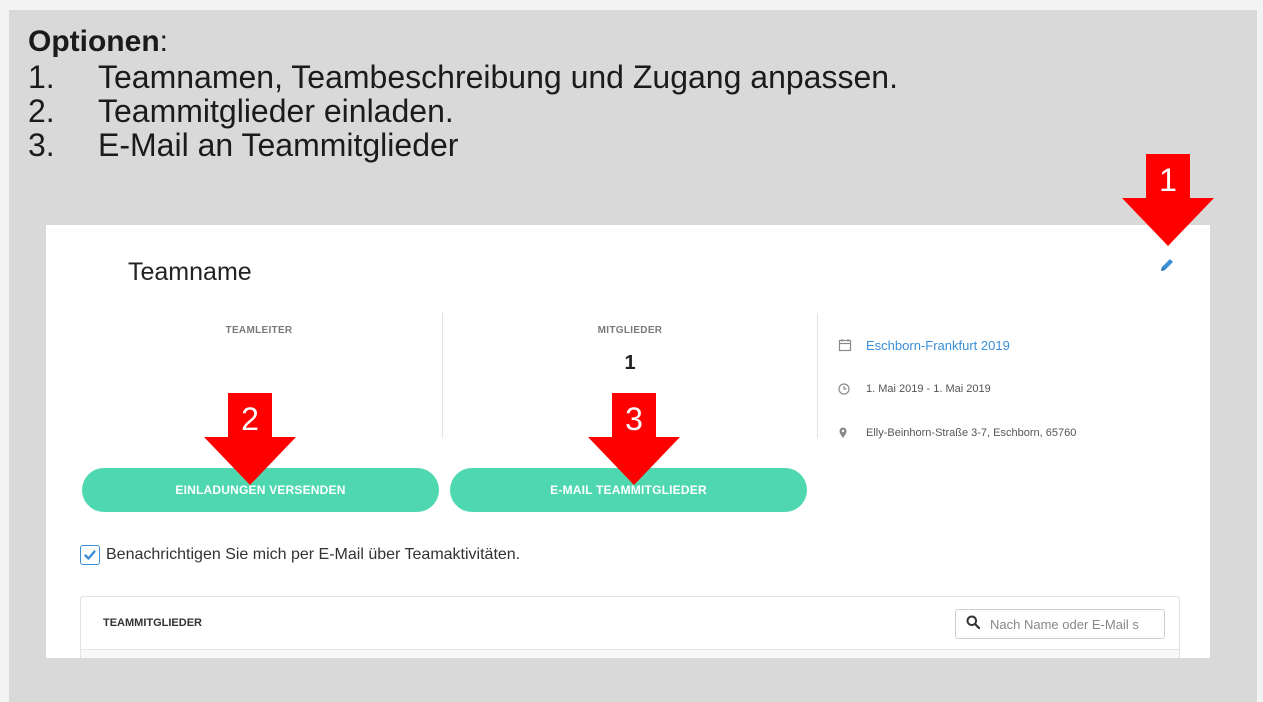 The width and height of the screenshot is (1263, 702). I want to click on instruction-text: Teammitglieder einladen., so click(276, 111).